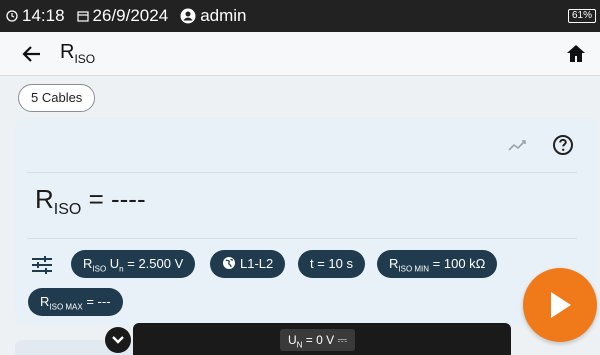  Describe the element at coordinates (82, 16) in the screenshot. I see `calendar-icon` at that location.